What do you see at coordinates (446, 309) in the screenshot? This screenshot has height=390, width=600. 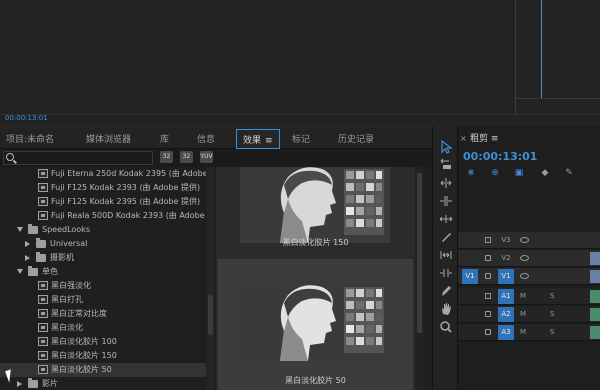 I see `hand-tool-icon` at bounding box center [446, 309].